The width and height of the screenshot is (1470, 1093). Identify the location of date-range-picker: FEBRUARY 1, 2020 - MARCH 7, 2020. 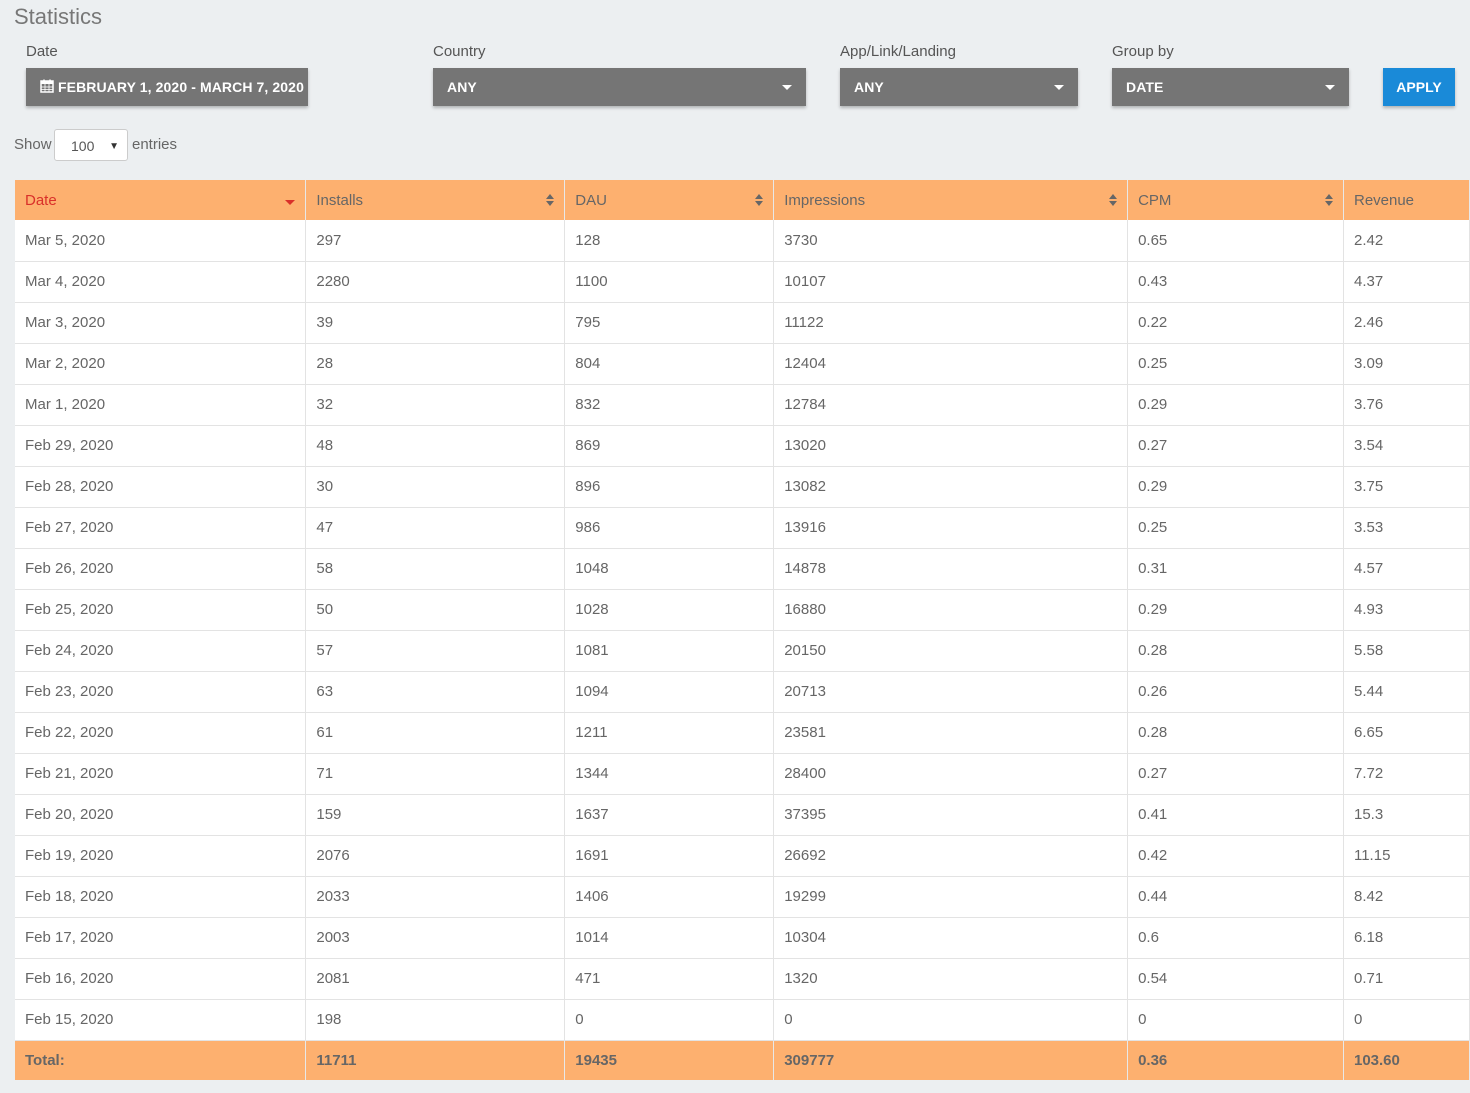
(167, 87).